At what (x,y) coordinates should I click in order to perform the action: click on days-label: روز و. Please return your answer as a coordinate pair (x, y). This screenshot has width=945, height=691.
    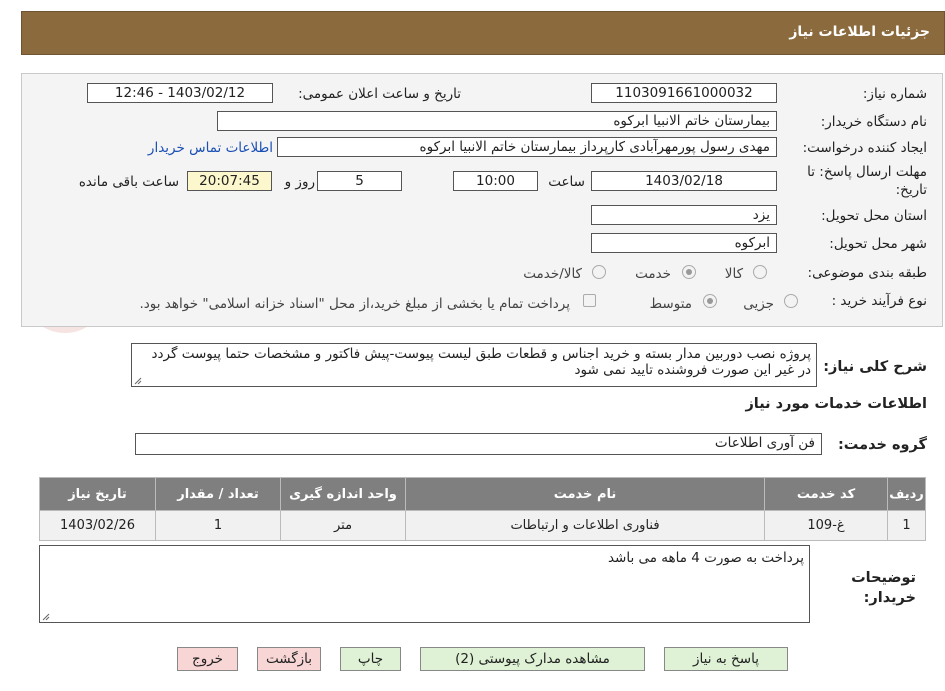
    Looking at the image, I should click on (299, 182).